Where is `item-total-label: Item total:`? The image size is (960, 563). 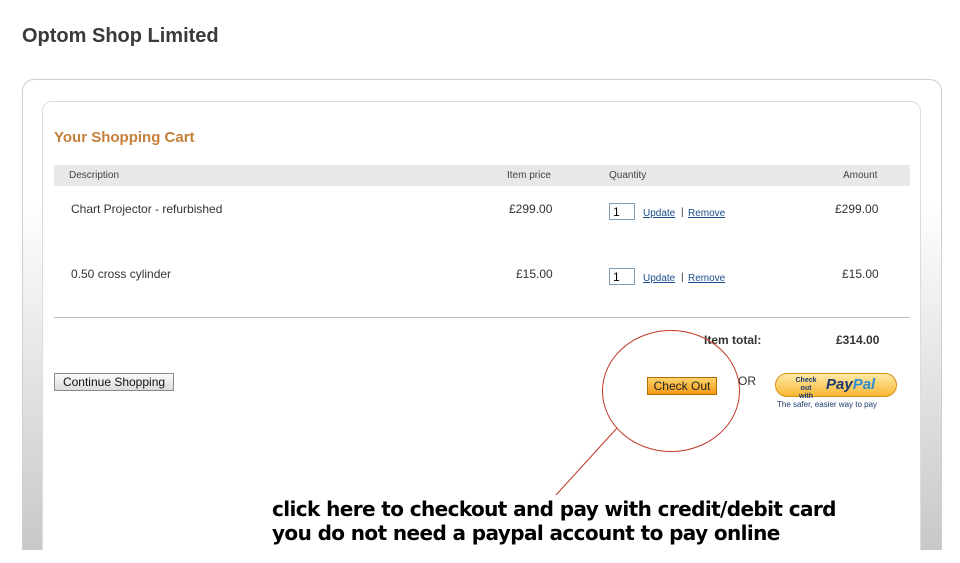 item-total-label: Item total: is located at coordinates (733, 340).